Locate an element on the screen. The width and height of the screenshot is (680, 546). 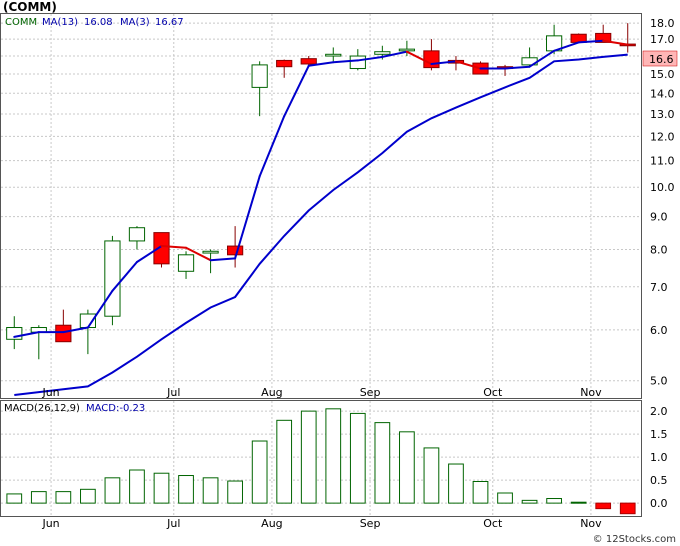
price-tick-label: 5.0 is located at coordinates (659, 381).